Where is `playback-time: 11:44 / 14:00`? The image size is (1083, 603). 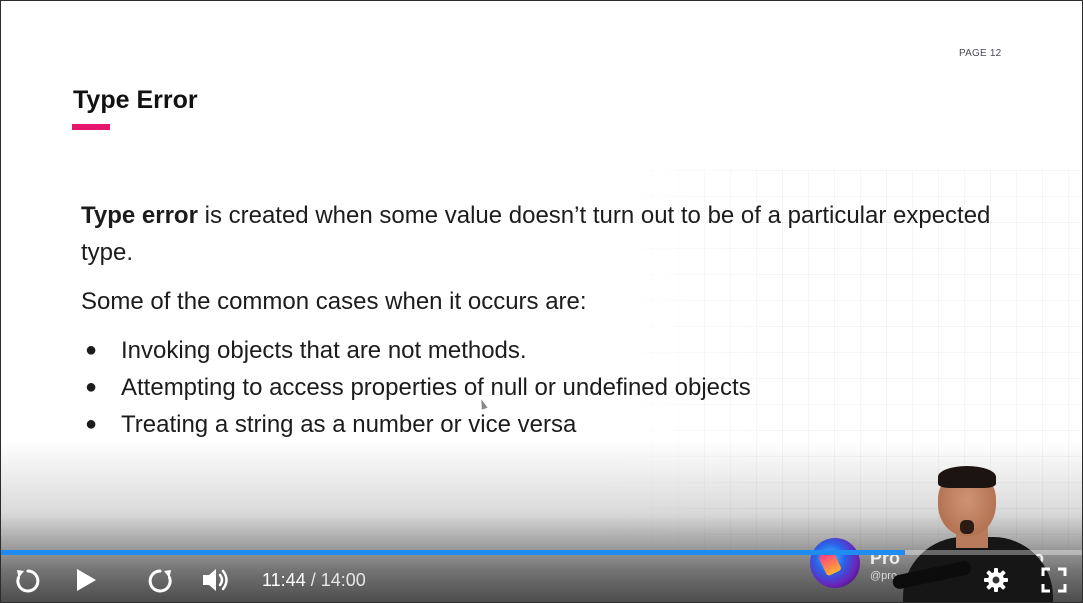 playback-time: 11:44 / 14:00 is located at coordinates (314, 580).